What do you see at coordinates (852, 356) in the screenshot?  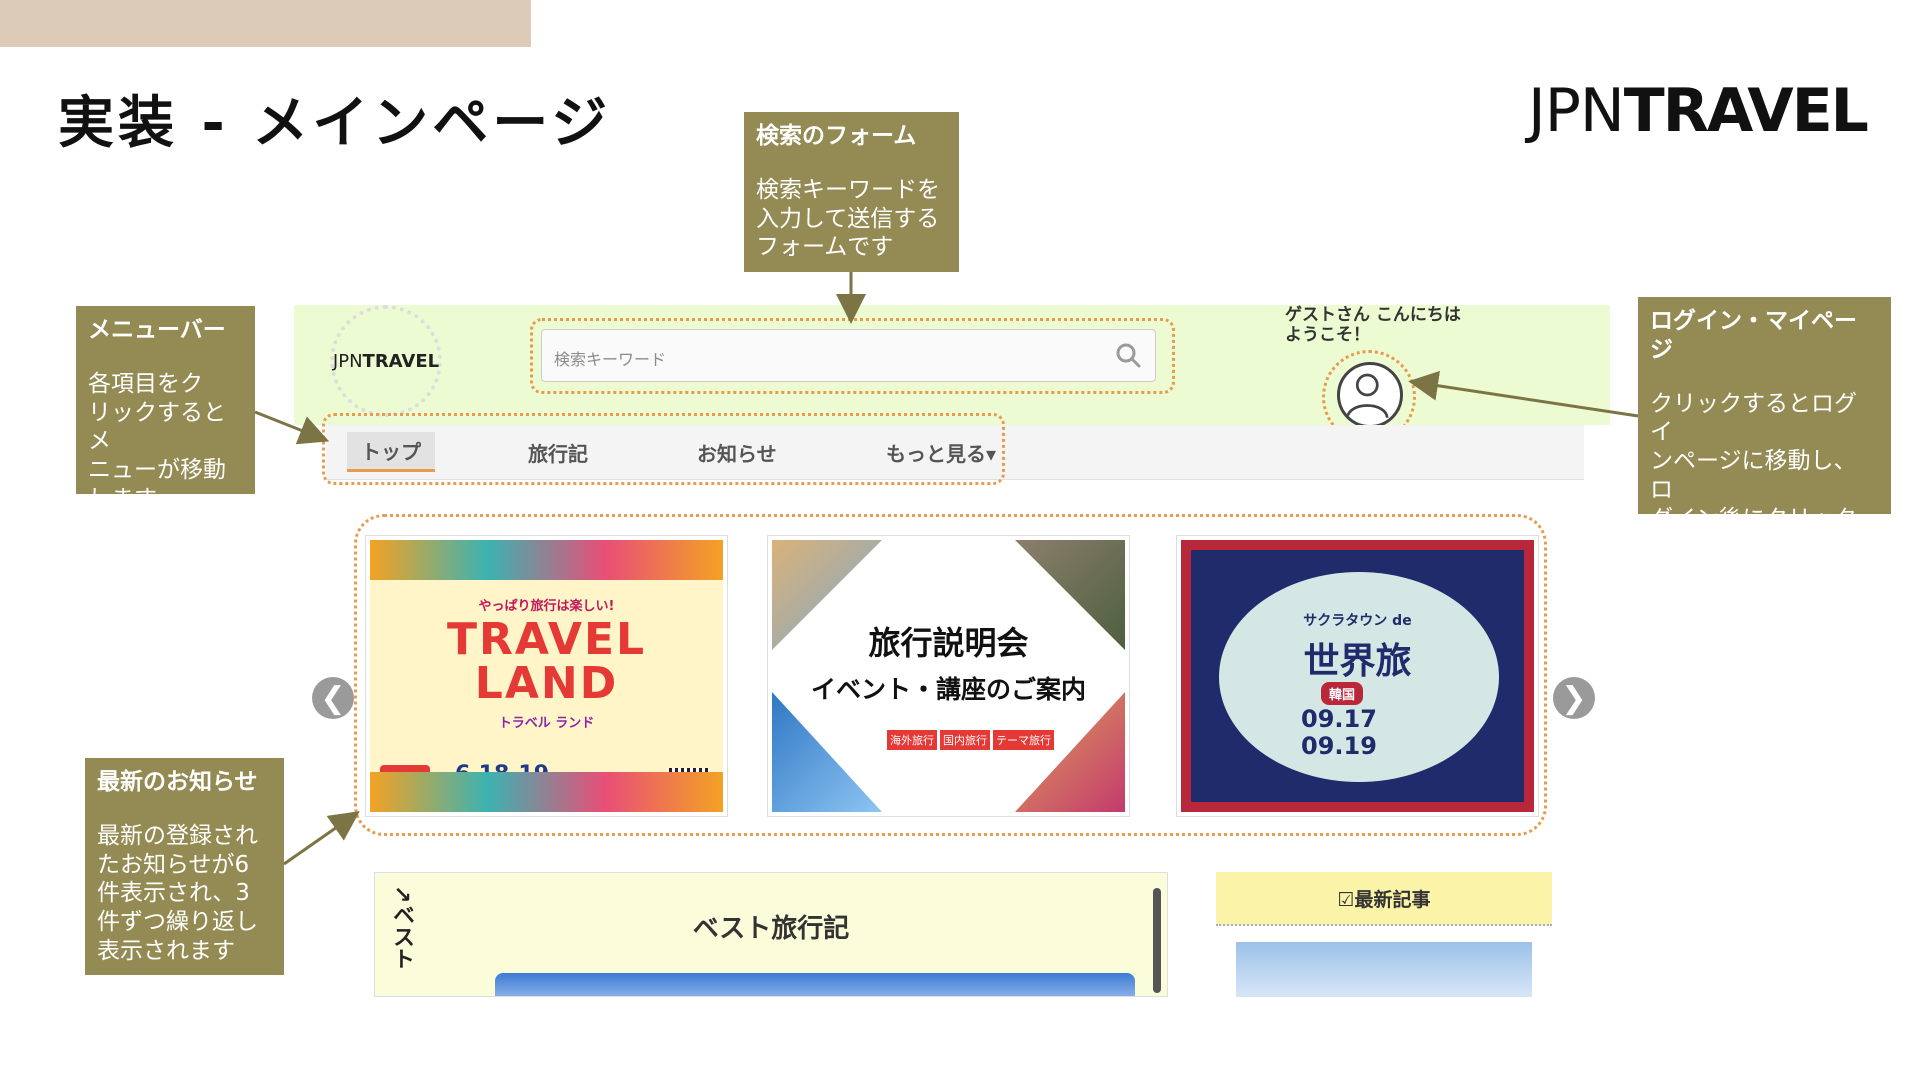 I see `search-highlight` at bounding box center [852, 356].